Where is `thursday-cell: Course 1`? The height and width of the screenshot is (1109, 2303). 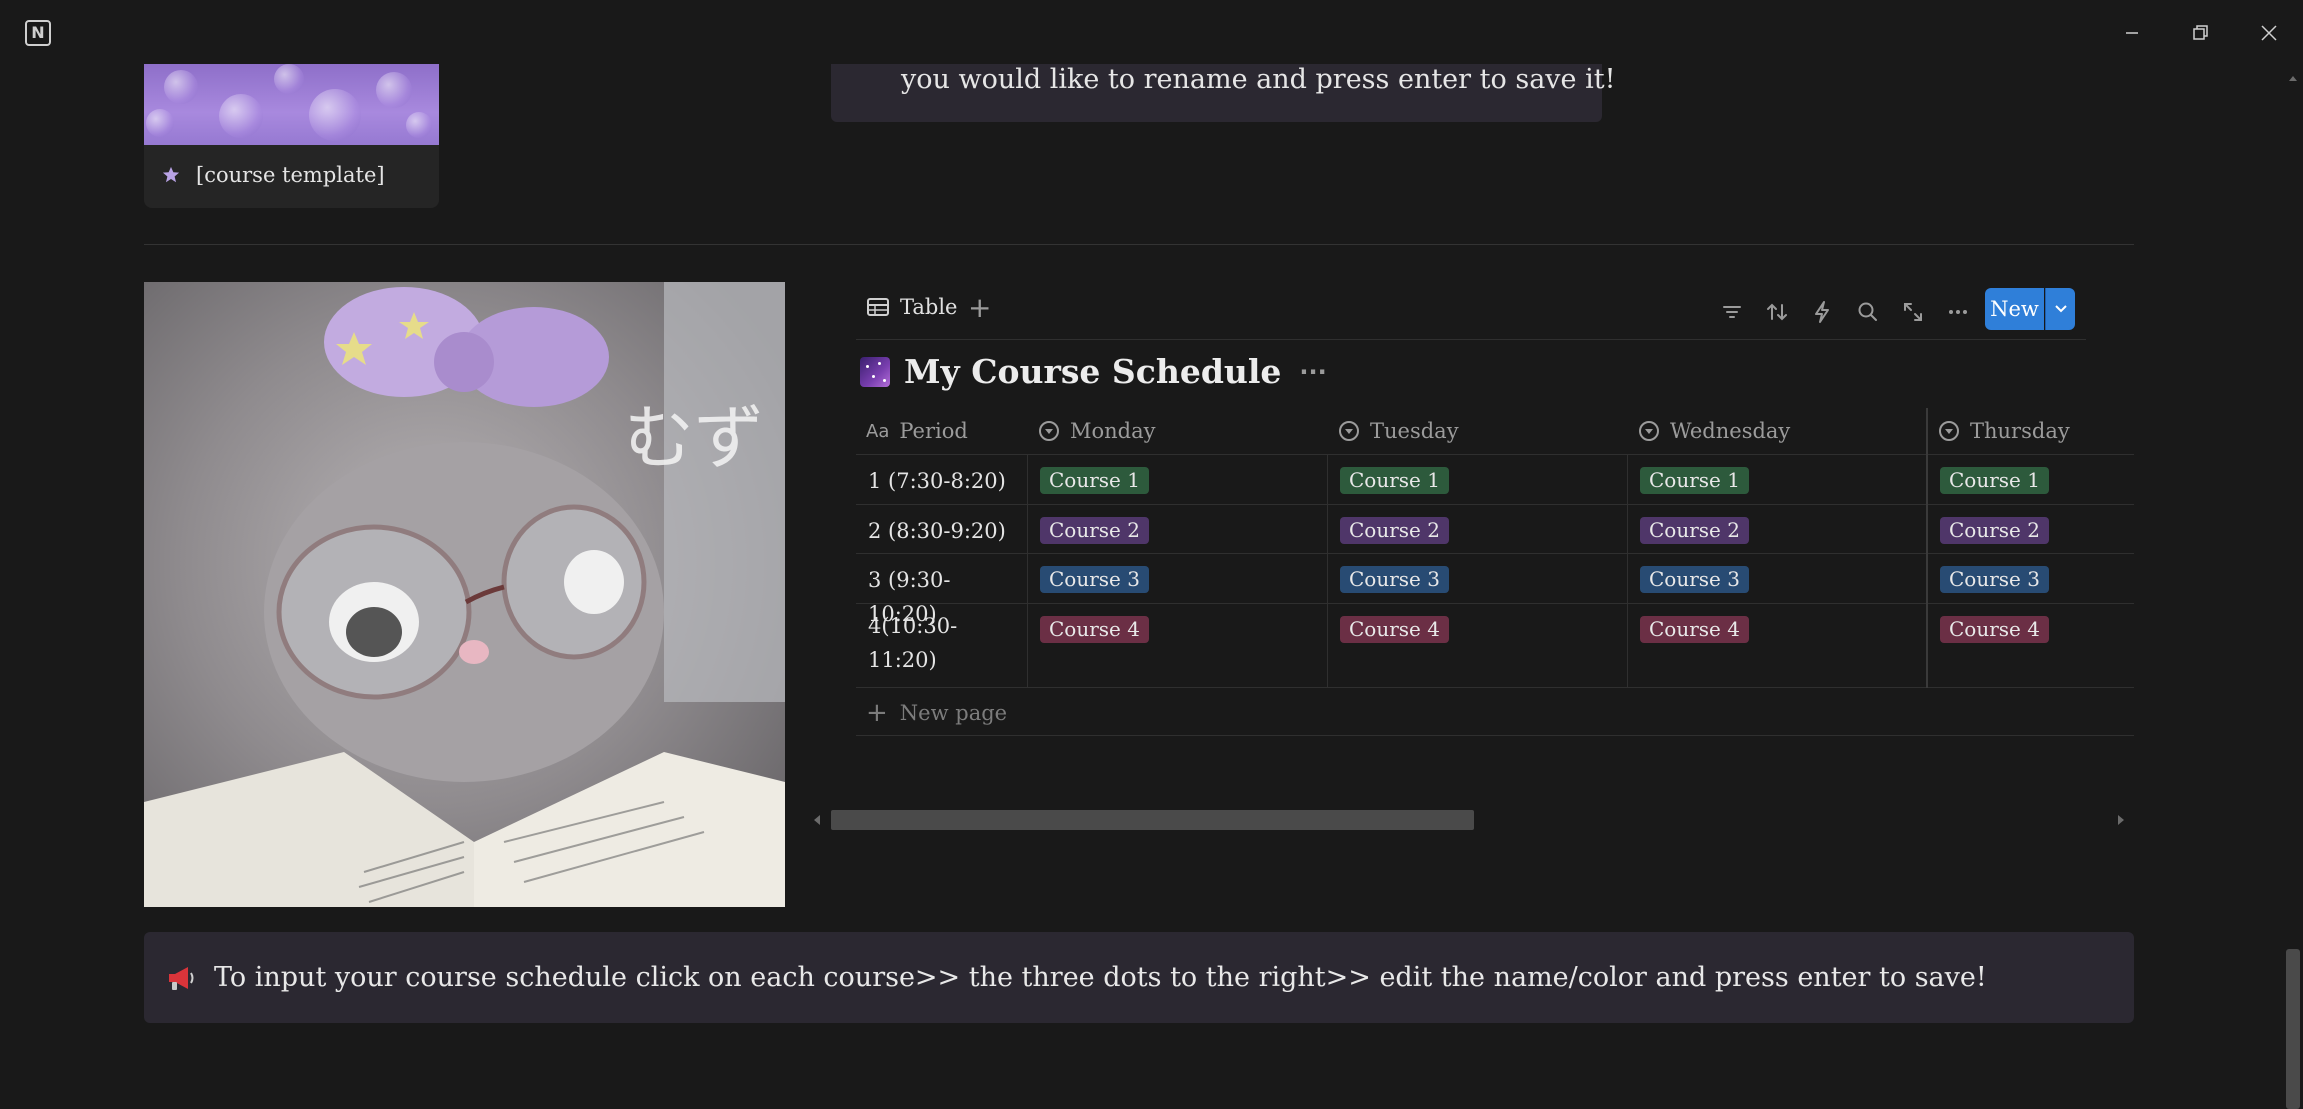
thursday-cell: Course 1 is located at coordinates (2031, 479).